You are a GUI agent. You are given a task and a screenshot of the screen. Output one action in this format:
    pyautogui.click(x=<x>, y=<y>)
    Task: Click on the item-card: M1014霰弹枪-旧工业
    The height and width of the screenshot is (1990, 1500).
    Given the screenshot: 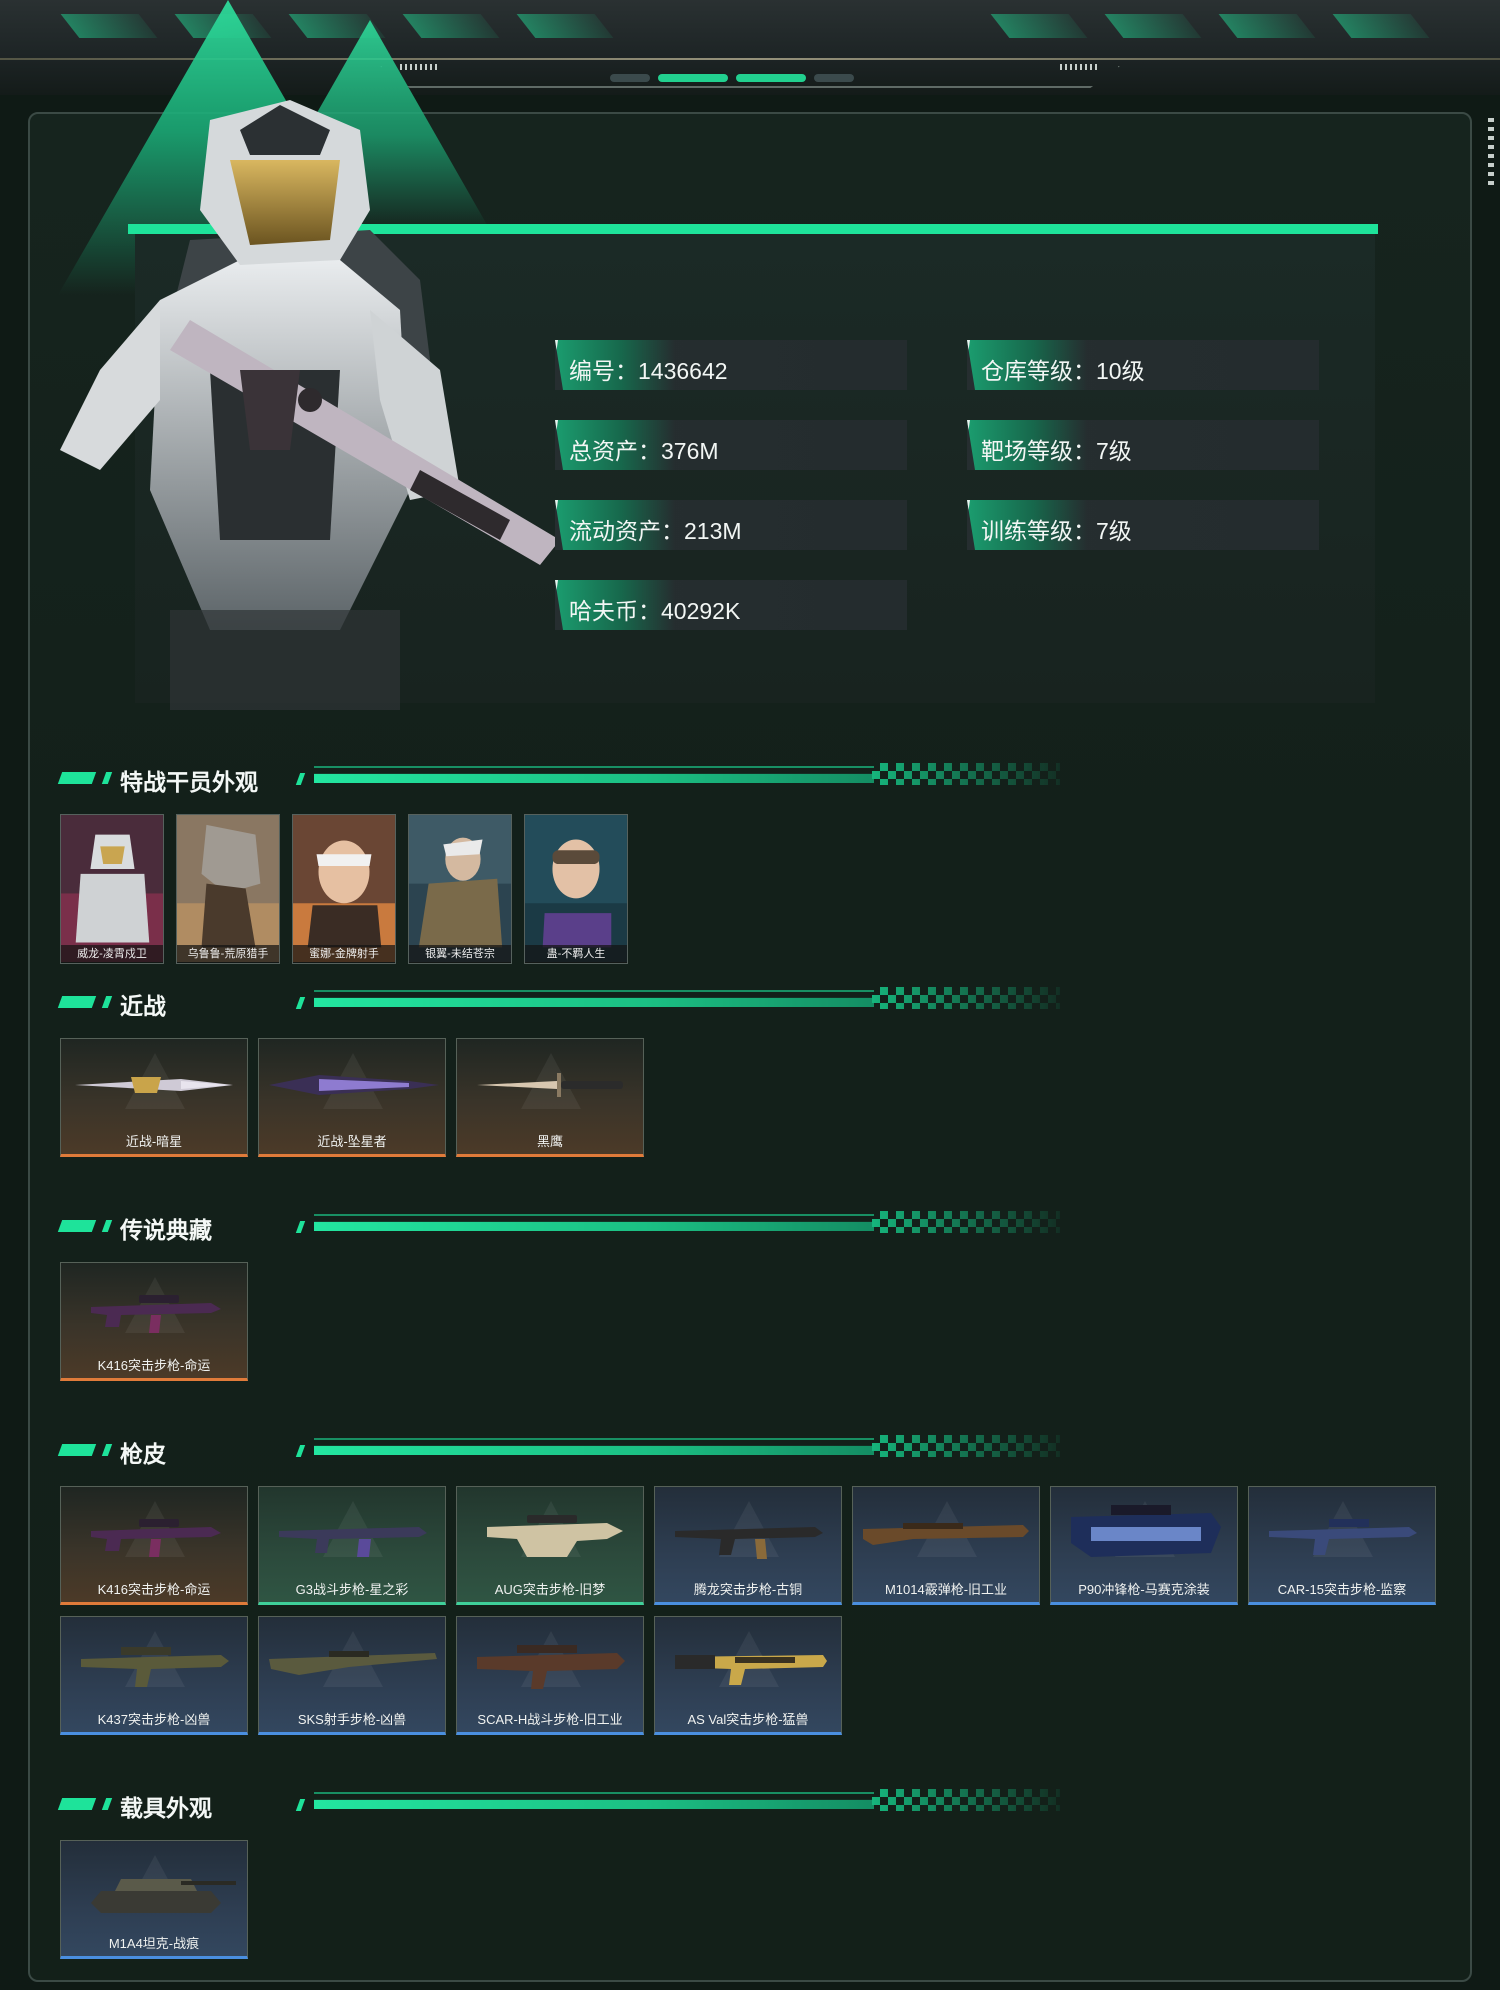 What is the action you would take?
    pyautogui.click(x=946, y=1545)
    